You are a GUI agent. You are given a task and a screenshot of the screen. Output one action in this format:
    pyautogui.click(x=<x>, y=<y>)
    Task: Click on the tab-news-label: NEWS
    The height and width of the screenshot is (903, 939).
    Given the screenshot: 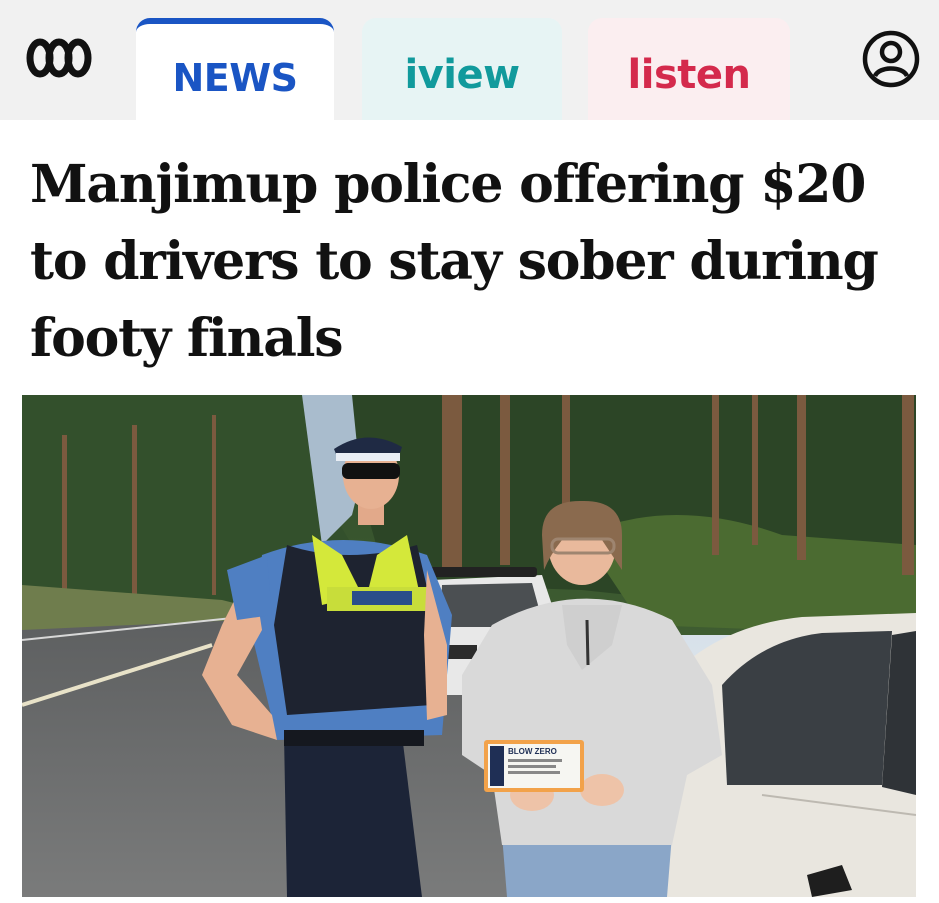 What is the action you would take?
    pyautogui.click(x=235, y=78)
    